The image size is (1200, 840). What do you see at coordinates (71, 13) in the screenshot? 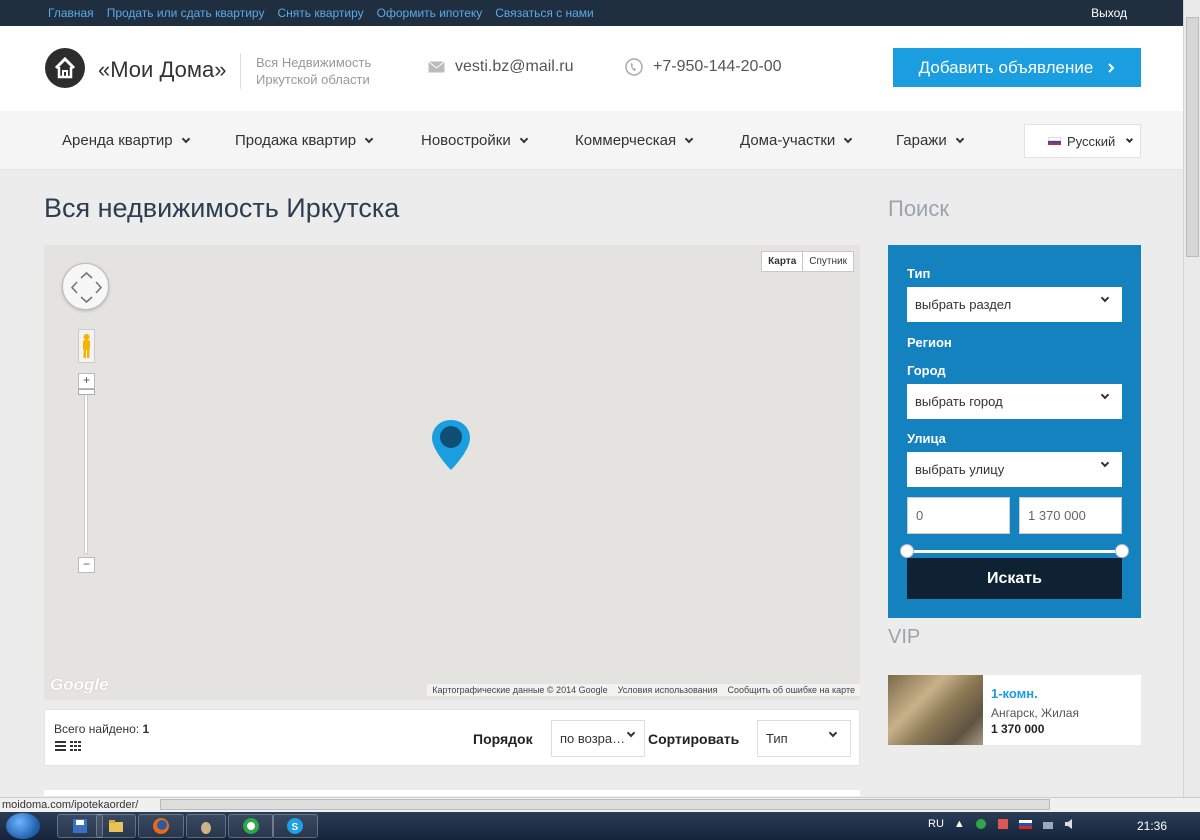
I see `top-link-home: Главная` at bounding box center [71, 13].